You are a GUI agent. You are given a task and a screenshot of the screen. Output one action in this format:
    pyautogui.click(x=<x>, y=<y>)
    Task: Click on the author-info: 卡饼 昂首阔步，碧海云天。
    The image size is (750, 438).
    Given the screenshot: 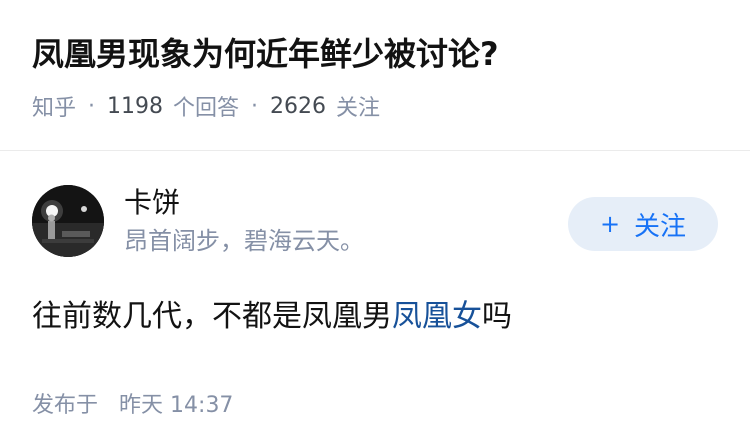 What is the action you would take?
    pyautogui.click(x=346, y=221)
    